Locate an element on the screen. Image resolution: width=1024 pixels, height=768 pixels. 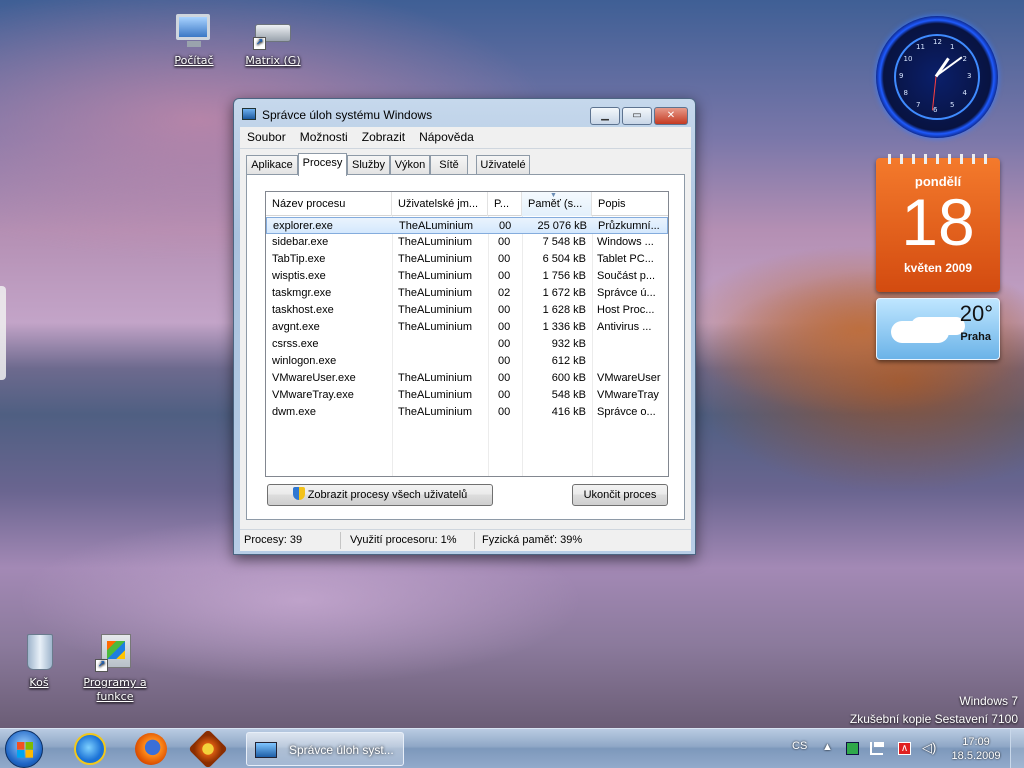
clock-number: 1 is located at coordinates (952, 46).